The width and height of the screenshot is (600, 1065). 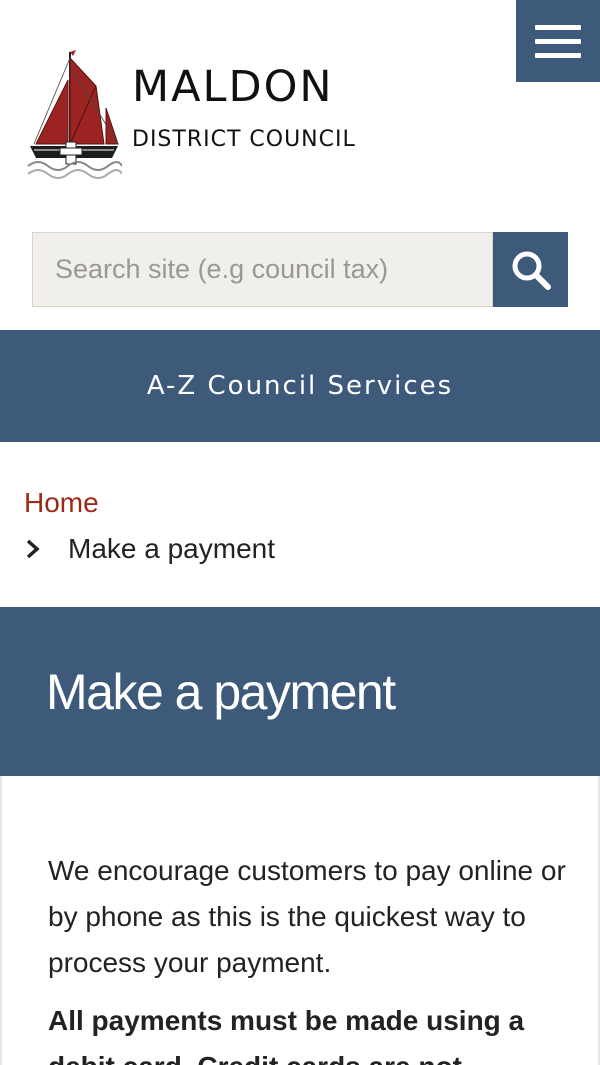 I want to click on search-button, so click(x=530, y=269).